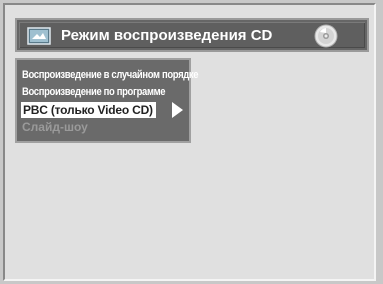 The width and height of the screenshot is (383, 284). What do you see at coordinates (88, 110) in the screenshot?
I see `menu-item-pbc: PBC (только Video CD)` at bounding box center [88, 110].